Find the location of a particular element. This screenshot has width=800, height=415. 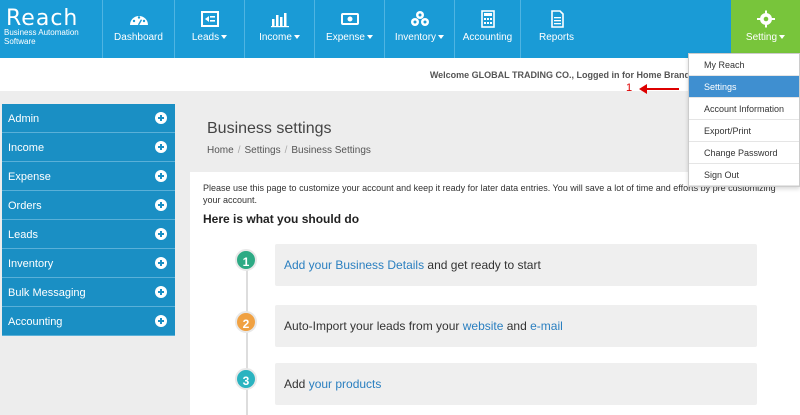

nav-label: Dashboard is located at coordinates (138, 37).